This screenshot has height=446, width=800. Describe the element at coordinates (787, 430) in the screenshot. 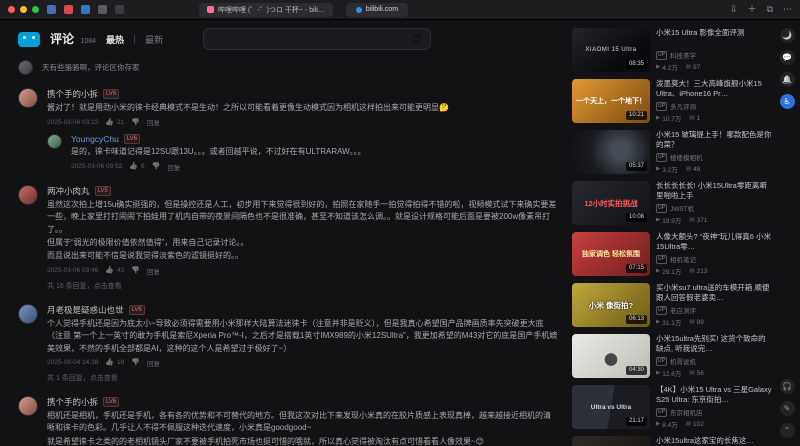

I see `back-to-top-icon: ⌃` at that location.